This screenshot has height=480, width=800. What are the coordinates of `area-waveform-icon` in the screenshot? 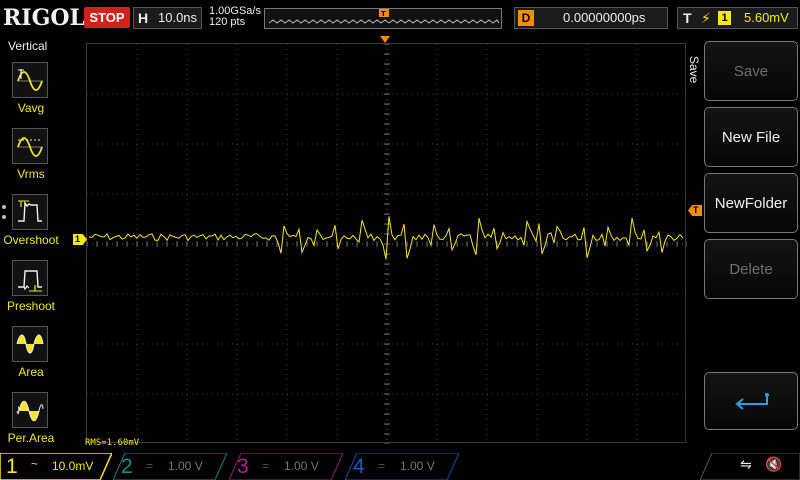 It's located at (30, 344).